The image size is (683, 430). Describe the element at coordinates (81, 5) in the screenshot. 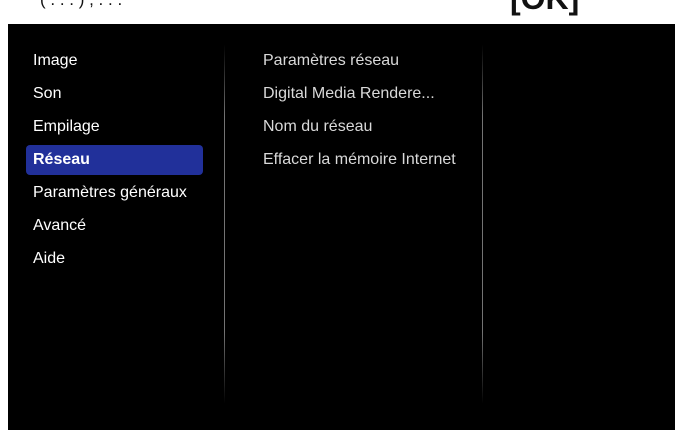

I see `instruction-text: ( . . . ) , . . .` at that location.